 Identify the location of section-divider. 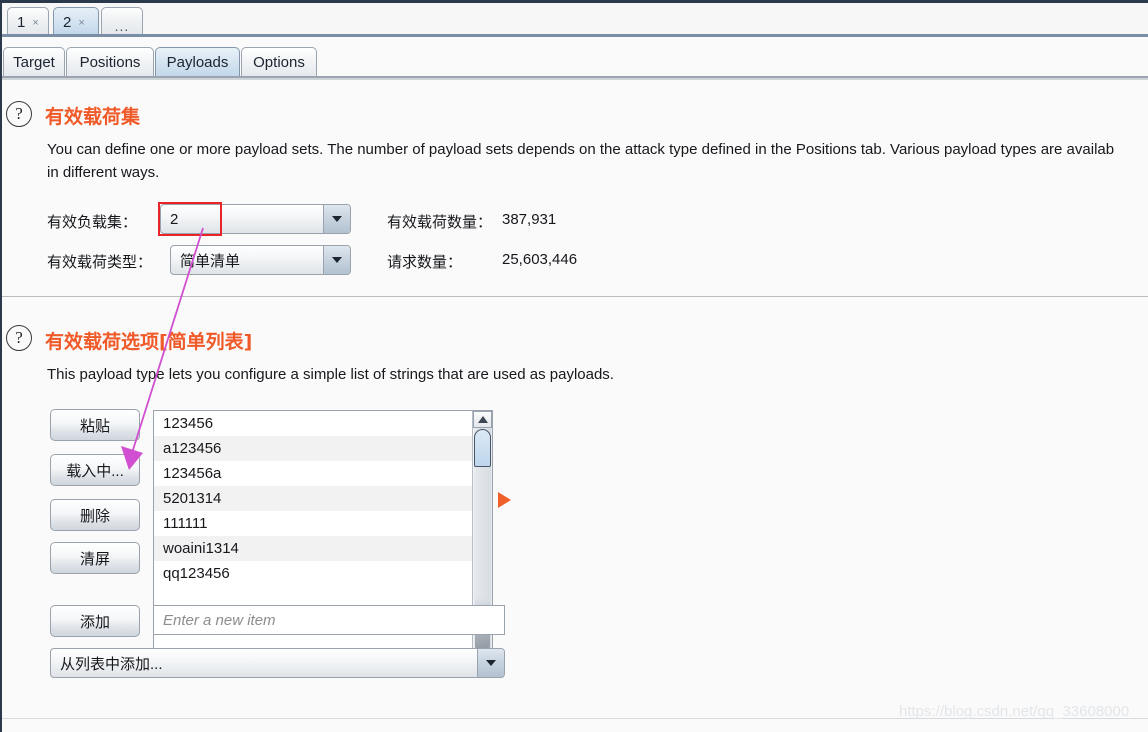
(575, 296).